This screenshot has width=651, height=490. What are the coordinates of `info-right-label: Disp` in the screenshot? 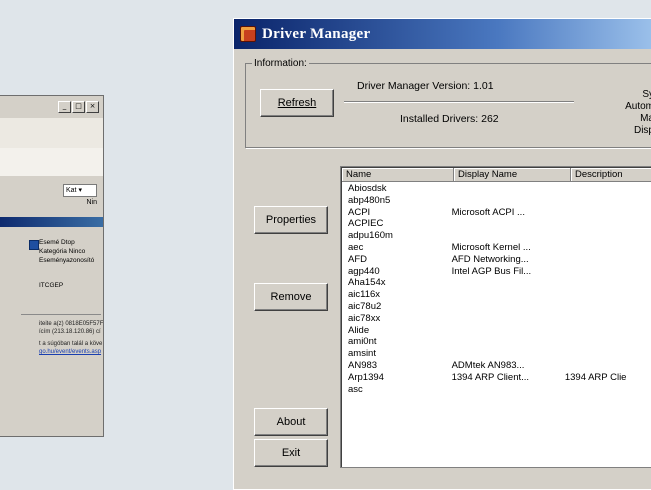 It's located at (642, 130).